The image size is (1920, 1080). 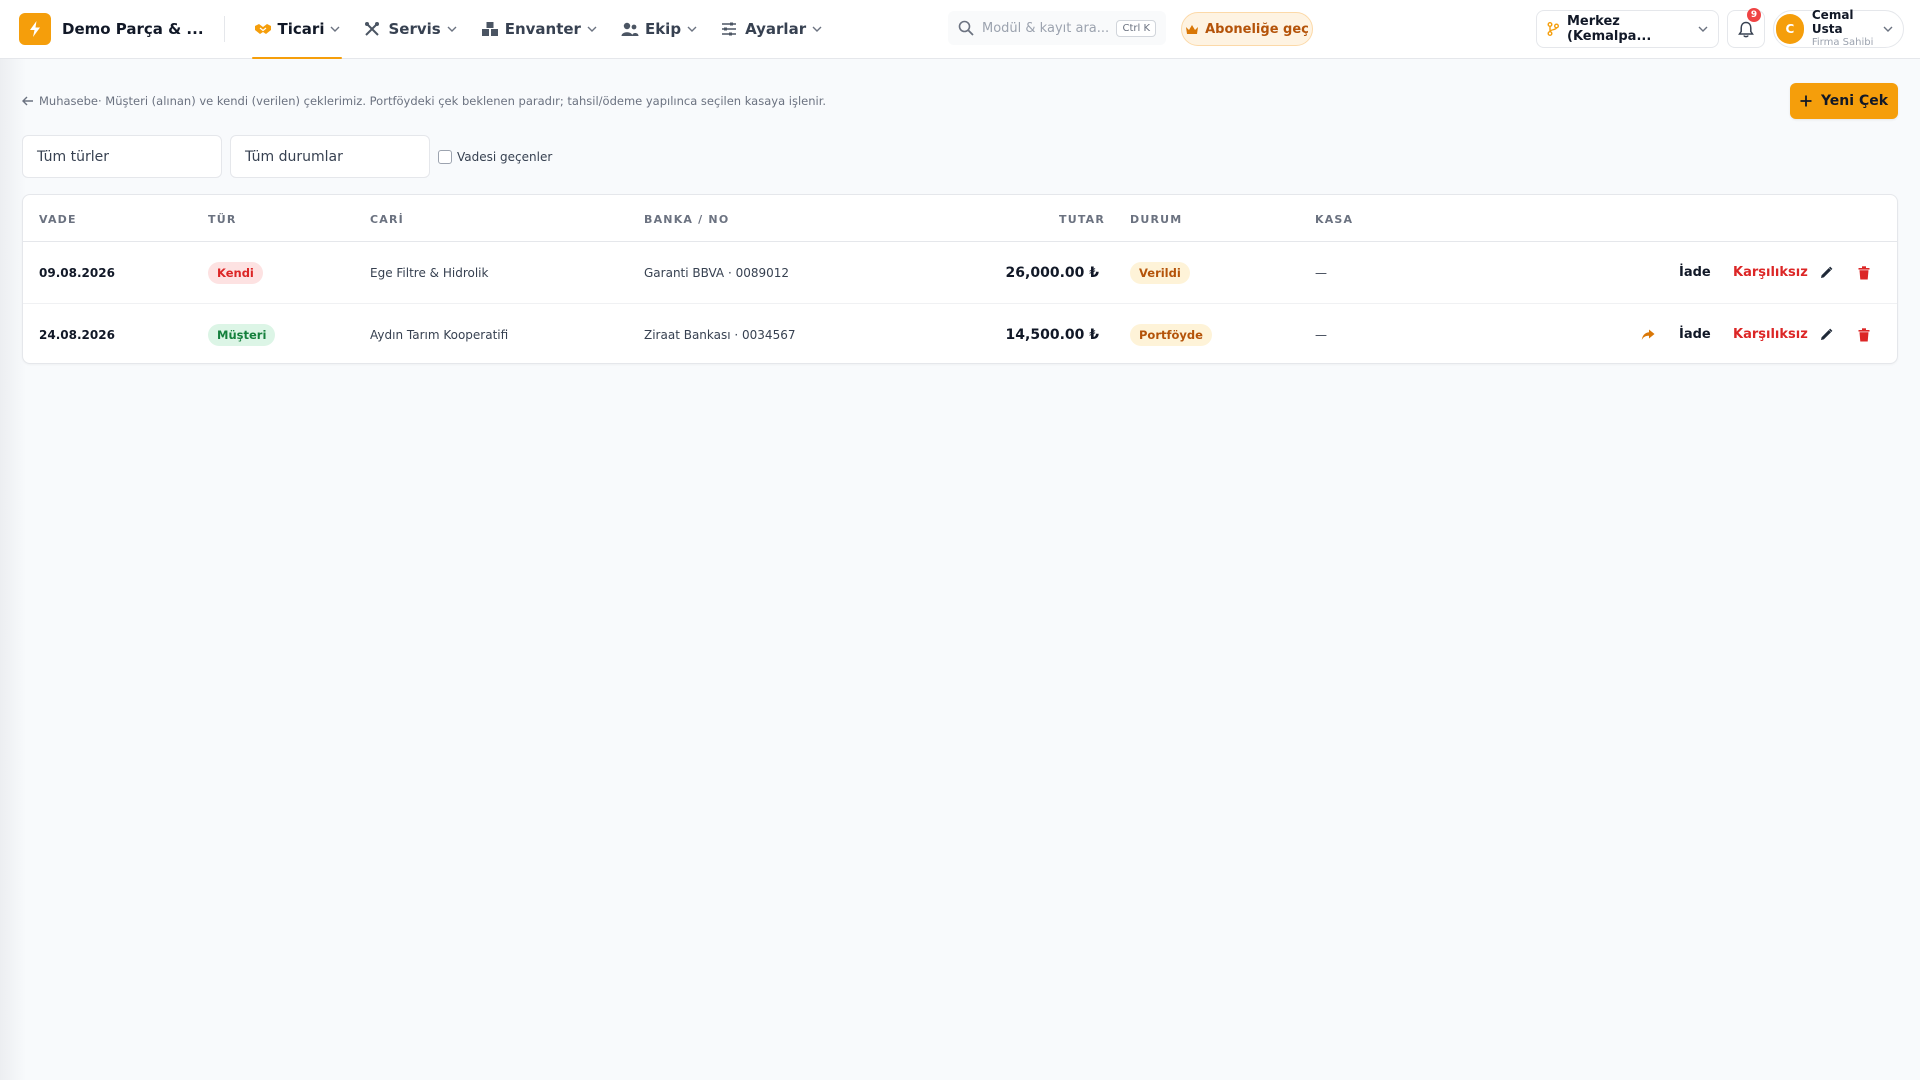 What do you see at coordinates (776, 29) in the screenshot?
I see `nav-label: Ayarlar` at bounding box center [776, 29].